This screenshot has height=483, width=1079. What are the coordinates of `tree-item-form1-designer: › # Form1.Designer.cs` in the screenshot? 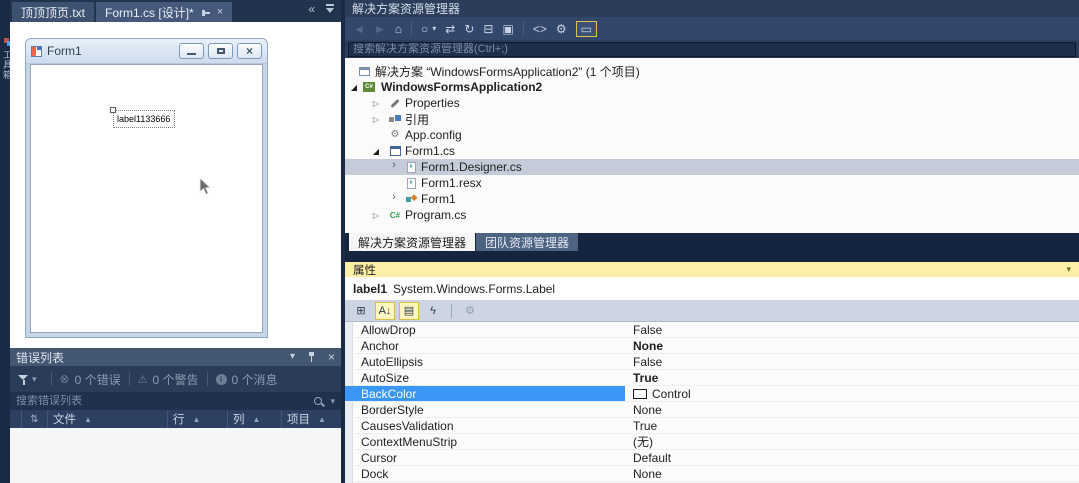 It's located at (712, 167).